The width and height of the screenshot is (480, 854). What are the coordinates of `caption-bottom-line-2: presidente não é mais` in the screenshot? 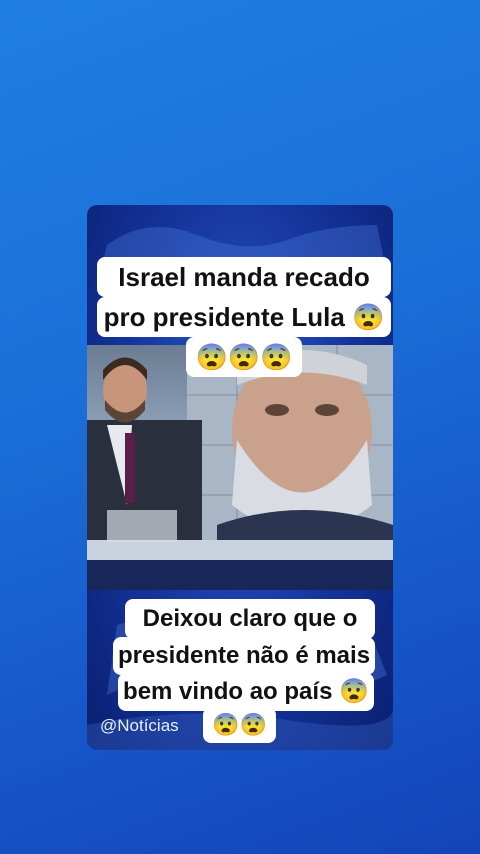 It's located at (244, 656).